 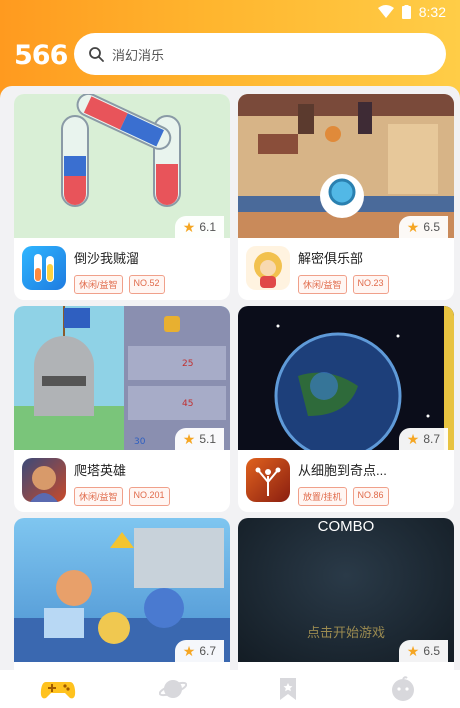 What do you see at coordinates (140, 442) in the screenshot?
I see `svg-text: 30` at bounding box center [140, 442].